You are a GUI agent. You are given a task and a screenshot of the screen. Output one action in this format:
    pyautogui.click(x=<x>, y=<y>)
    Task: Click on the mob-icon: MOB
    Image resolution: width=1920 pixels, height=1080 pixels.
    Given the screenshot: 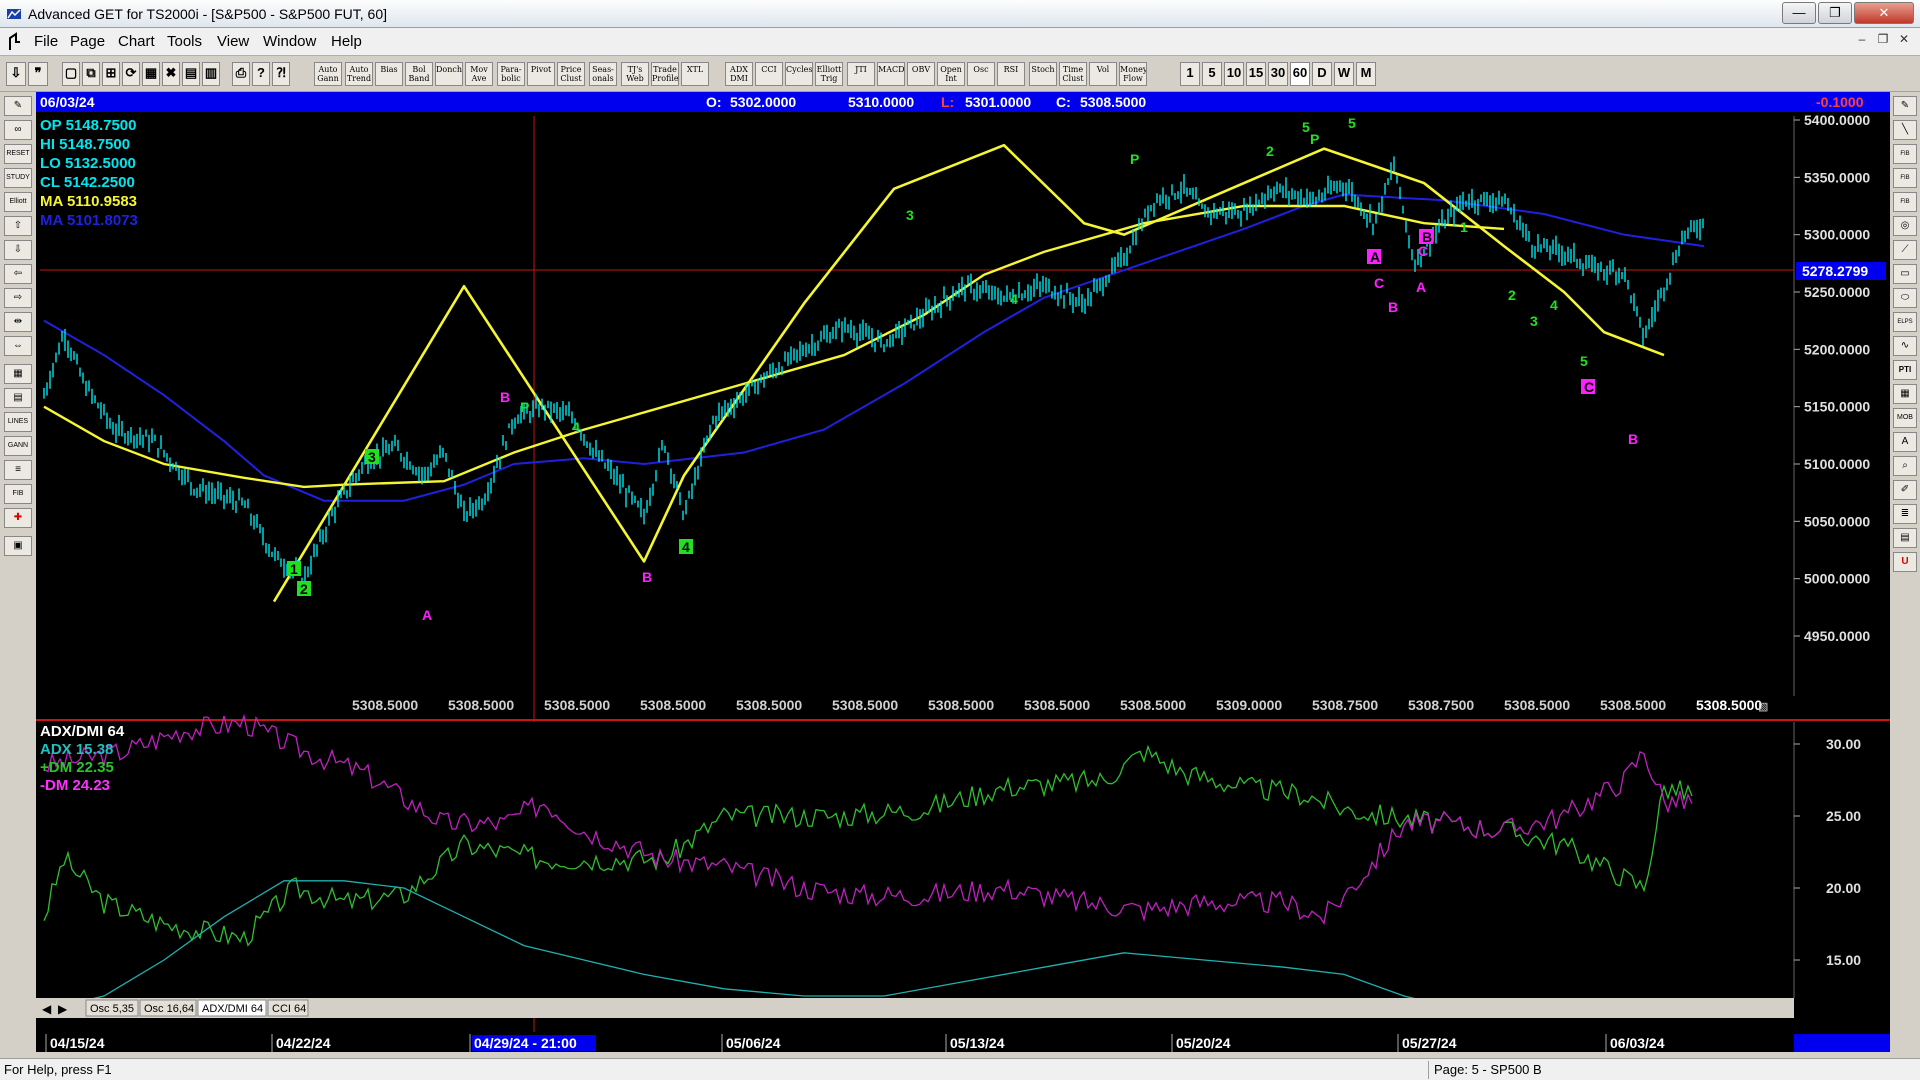 What is the action you would take?
    pyautogui.click(x=1905, y=418)
    